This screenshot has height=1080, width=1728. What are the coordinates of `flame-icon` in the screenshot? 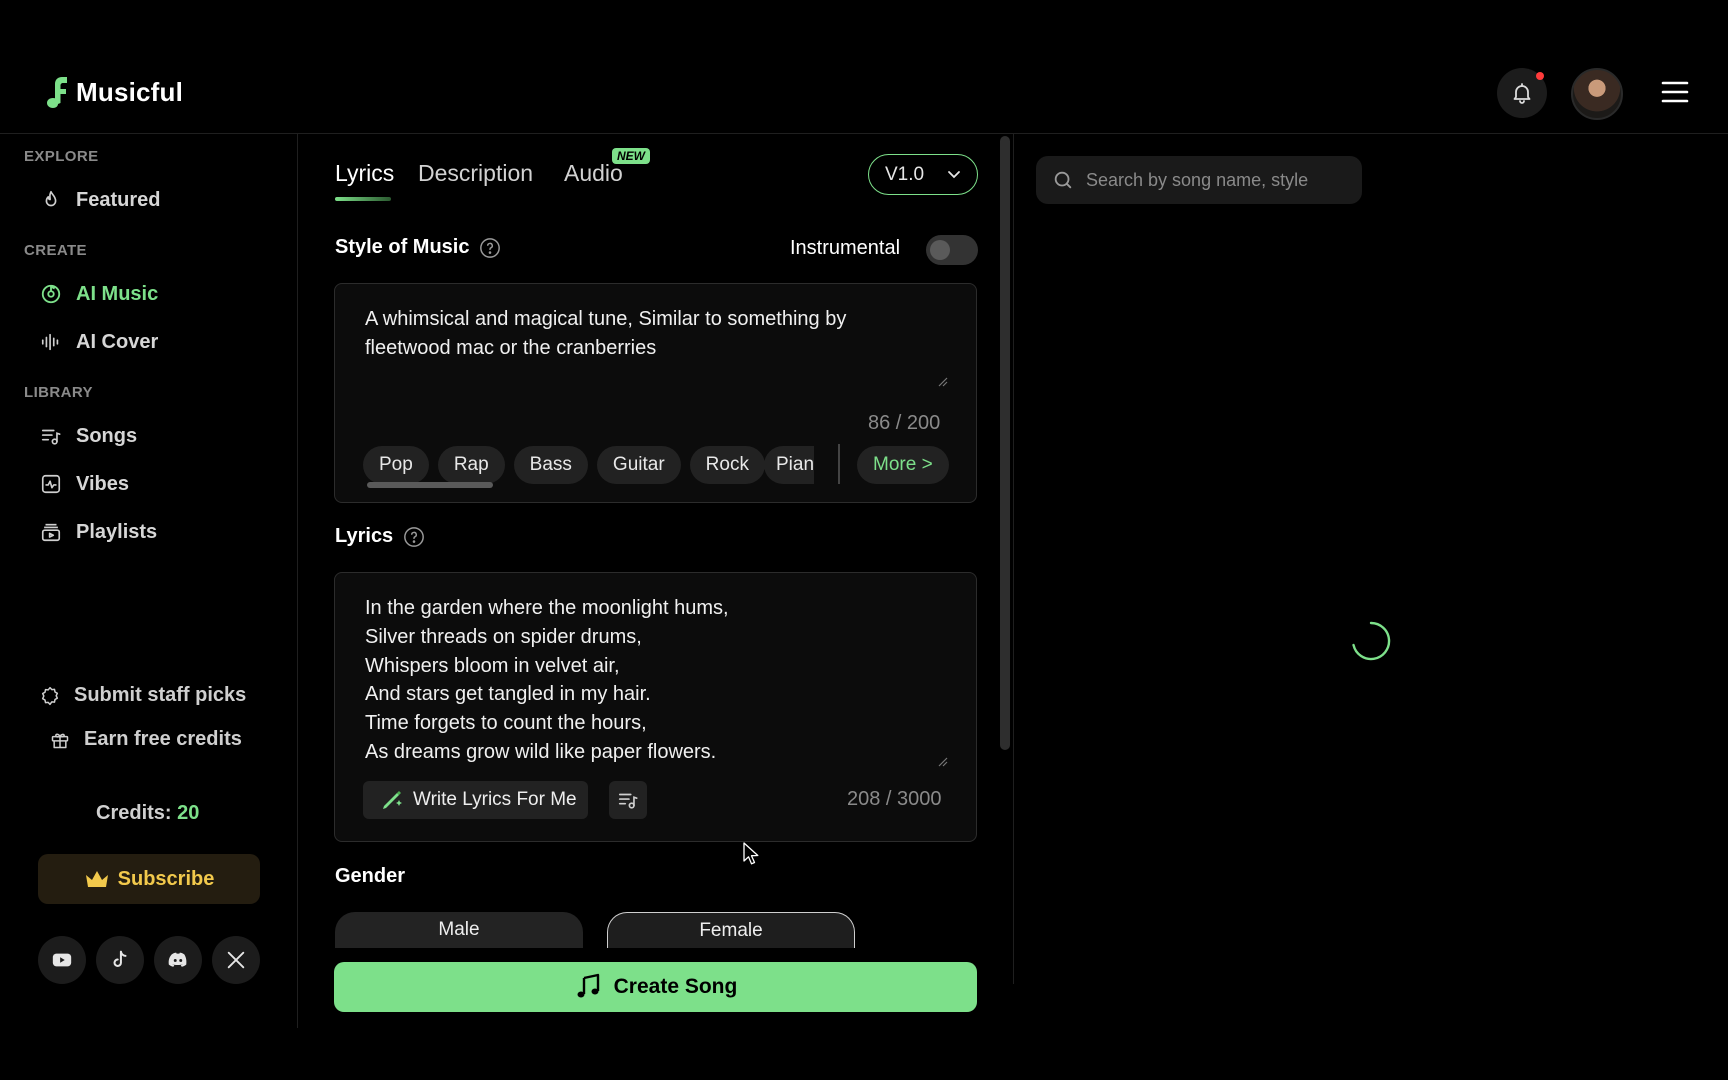 It's located at (51, 198).